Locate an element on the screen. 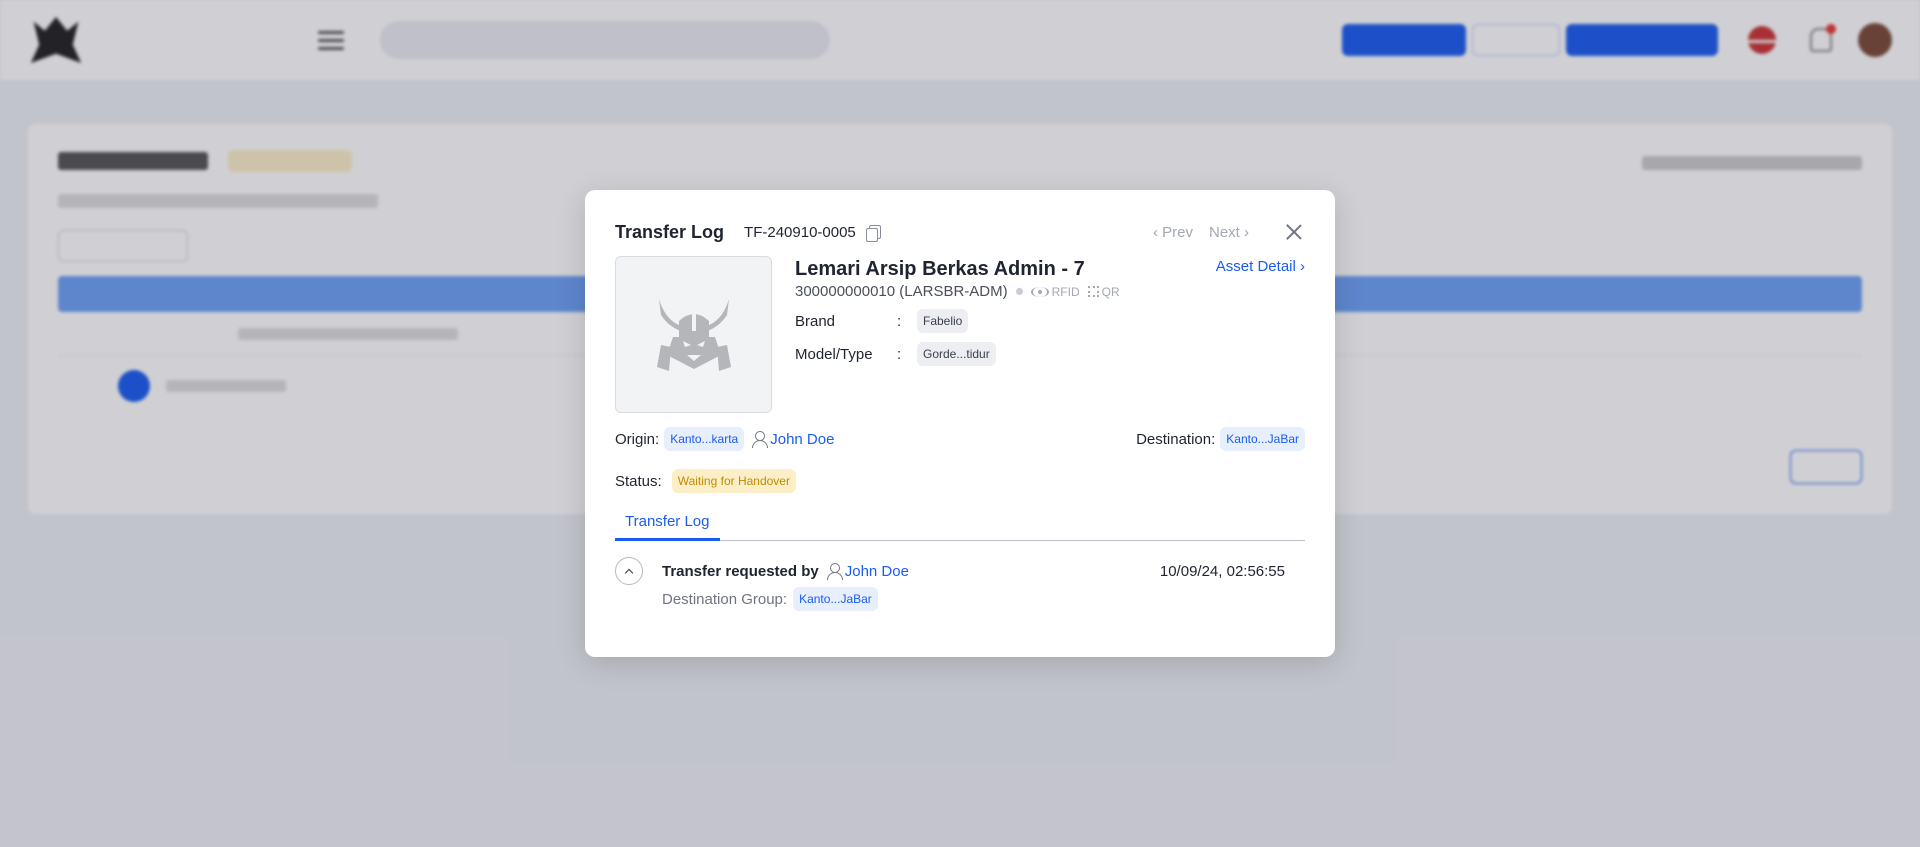 The width and height of the screenshot is (1920, 847). close-icon is located at coordinates (1294, 232).